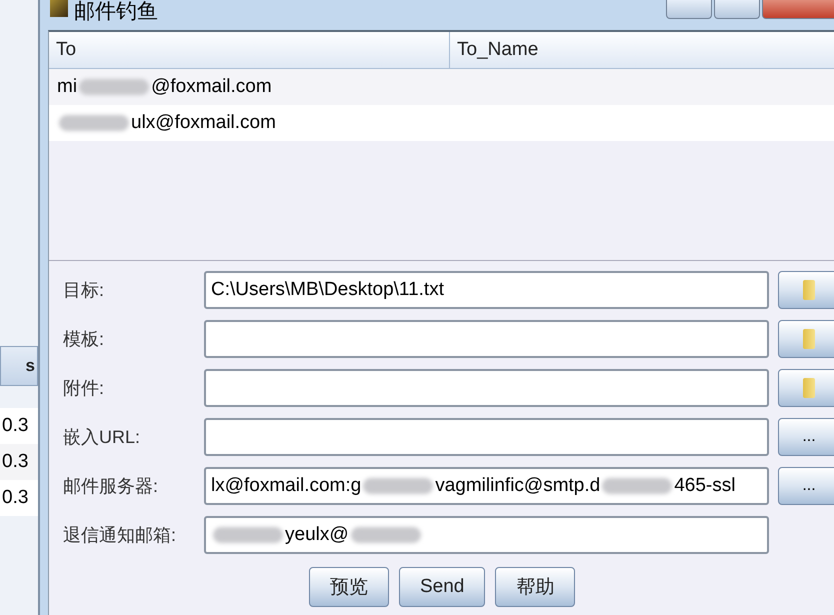 Image resolution: width=834 pixels, height=615 pixels. I want to click on column-header: s, so click(19, 366).